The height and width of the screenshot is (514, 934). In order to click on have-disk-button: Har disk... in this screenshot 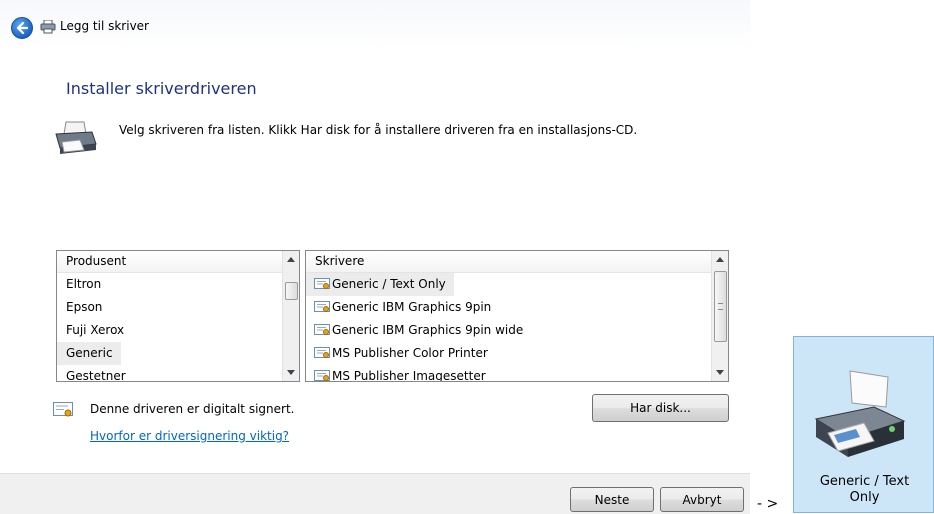, I will do `click(660, 408)`.